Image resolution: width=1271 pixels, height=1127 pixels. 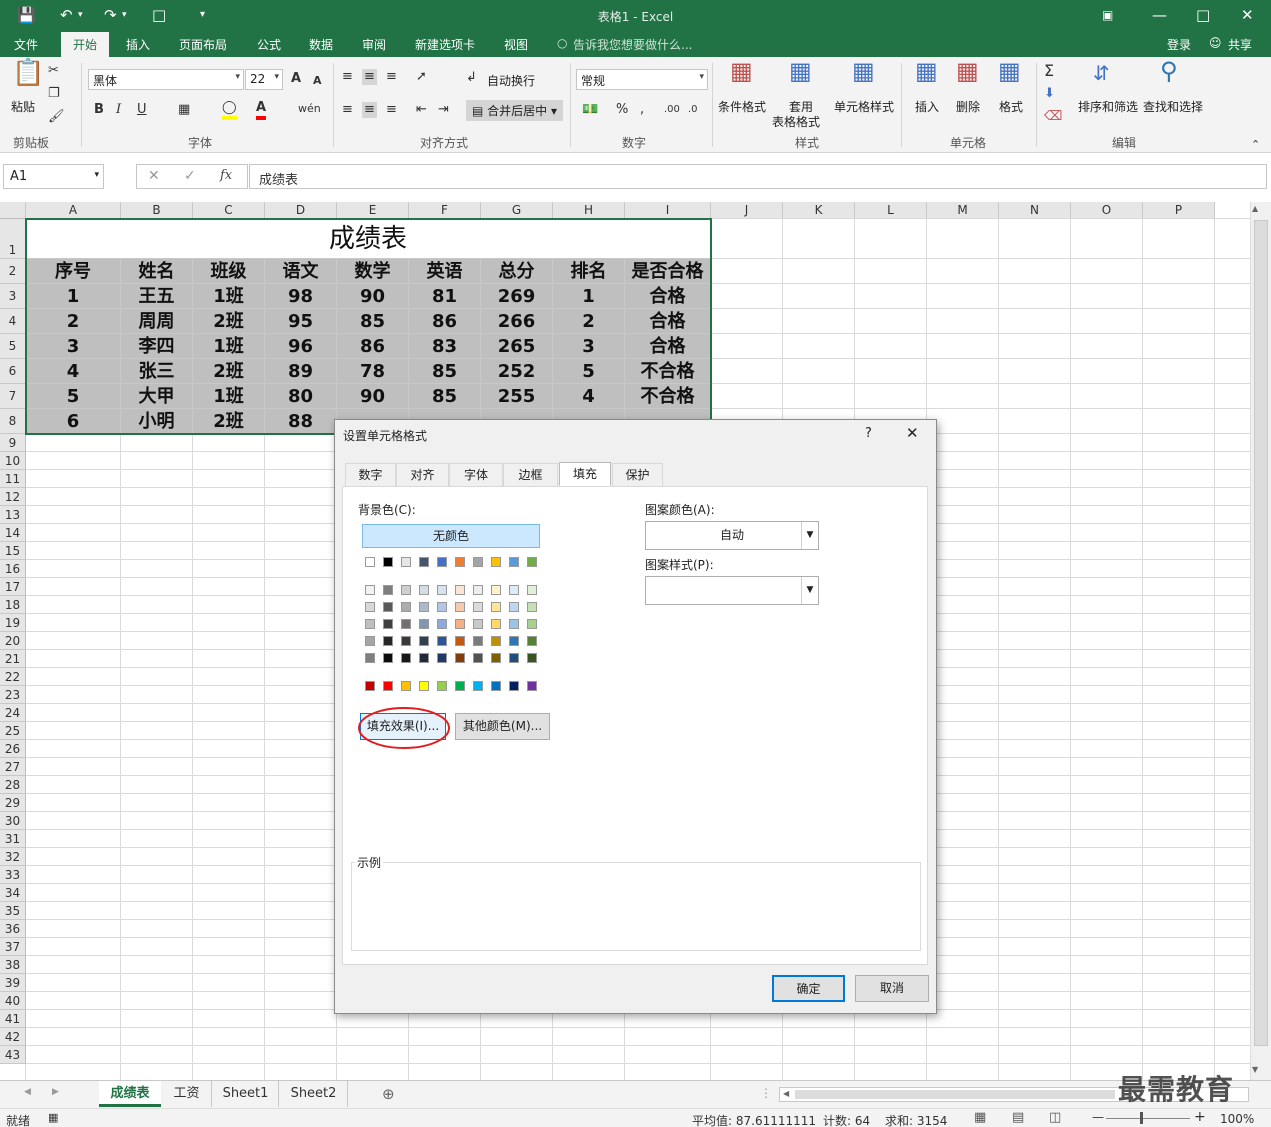 I want to click on table-cell: 83, so click(x=445, y=346).